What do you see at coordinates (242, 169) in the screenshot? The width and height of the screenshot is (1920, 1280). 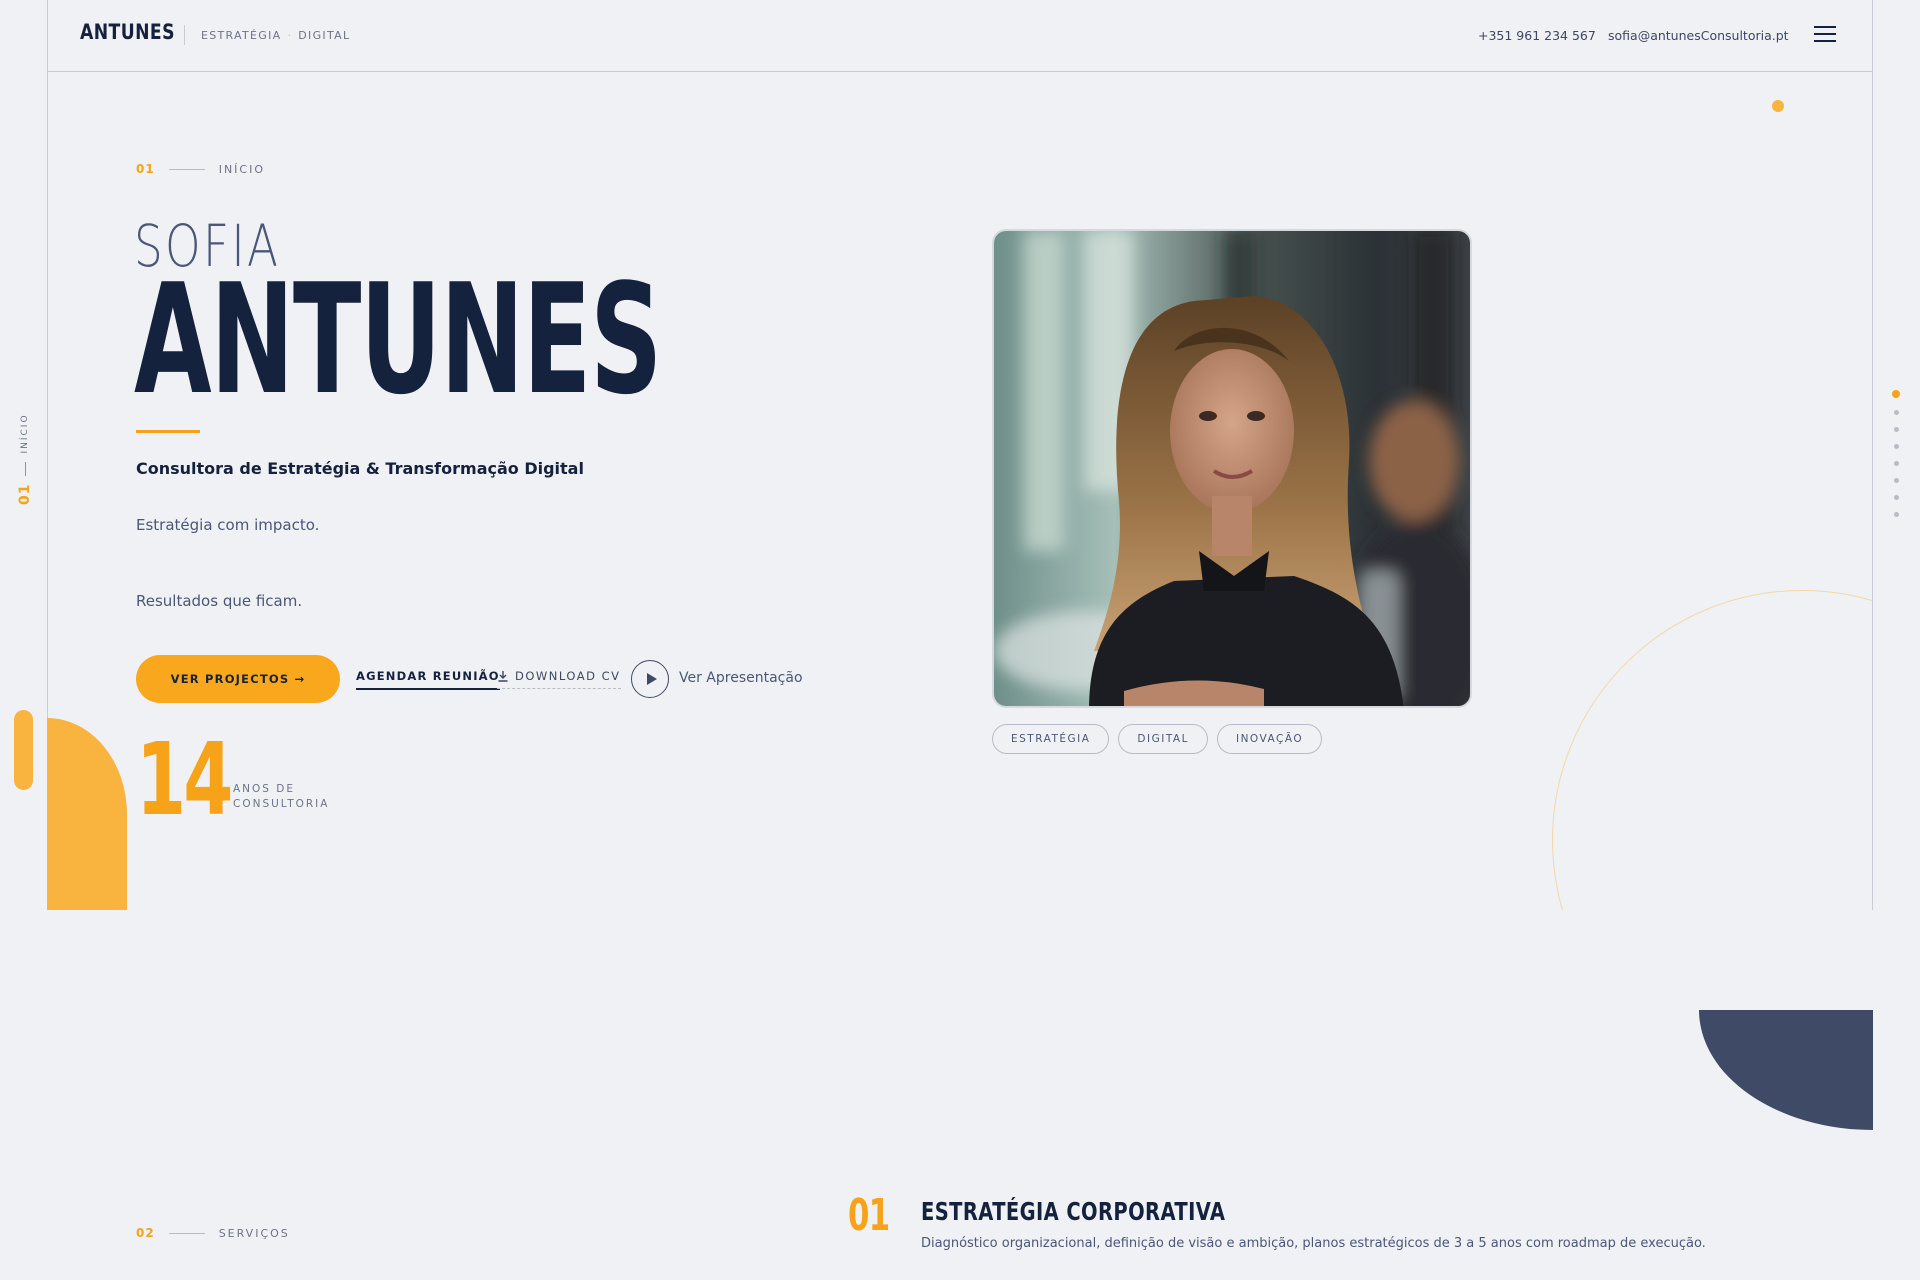 I see `section-name: INÍCIO` at bounding box center [242, 169].